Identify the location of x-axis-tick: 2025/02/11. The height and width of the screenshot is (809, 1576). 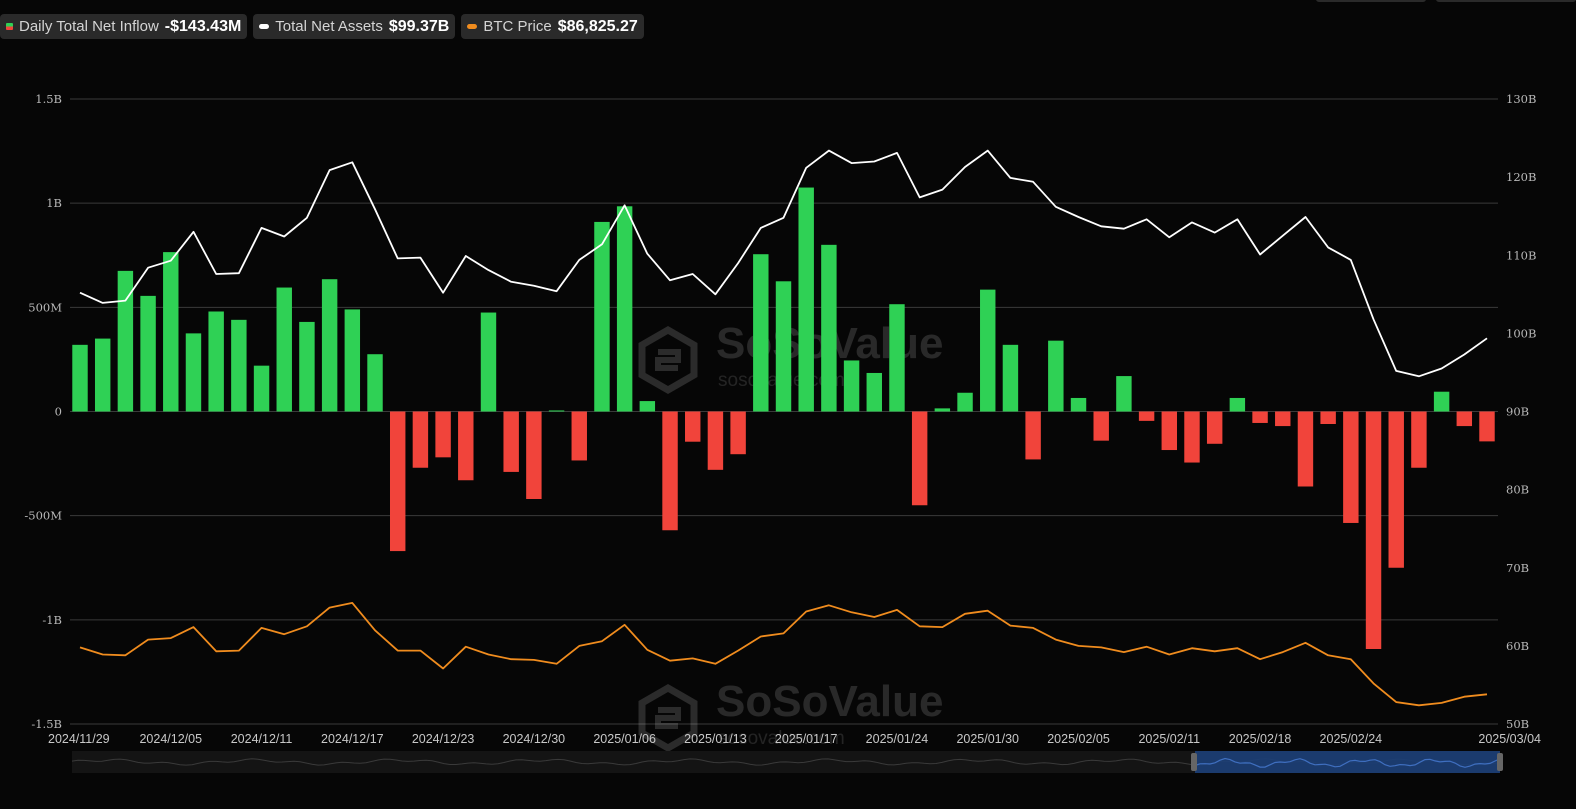
(1169, 739).